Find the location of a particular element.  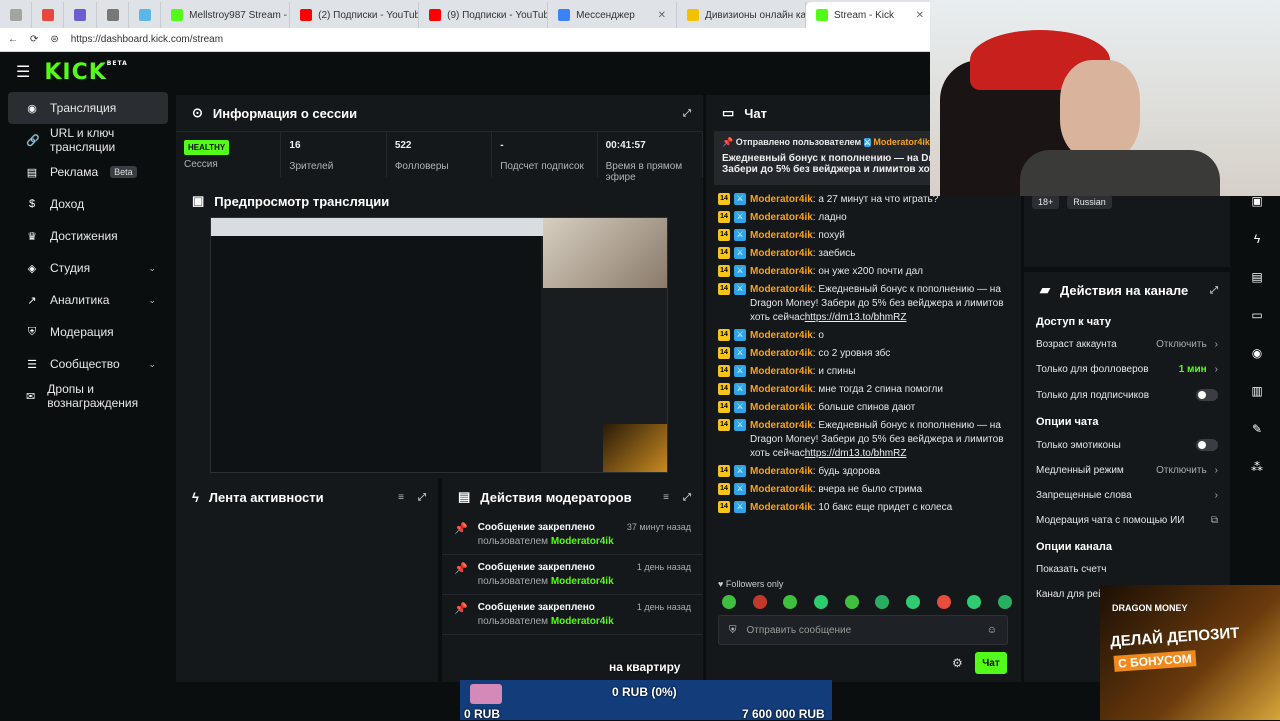

pinned-user: Moderator4ik is located at coordinates (901, 142).